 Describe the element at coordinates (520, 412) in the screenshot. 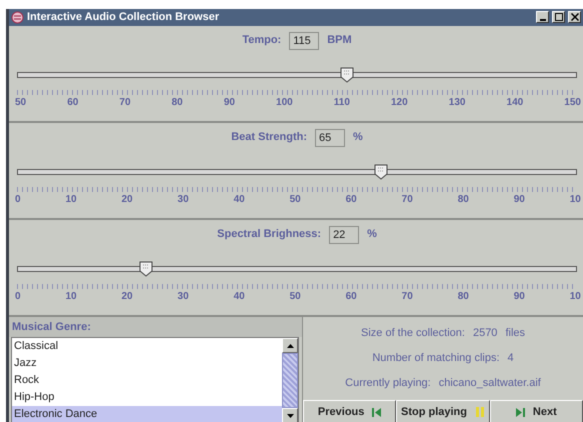

I see `skip-forward-icon` at that location.